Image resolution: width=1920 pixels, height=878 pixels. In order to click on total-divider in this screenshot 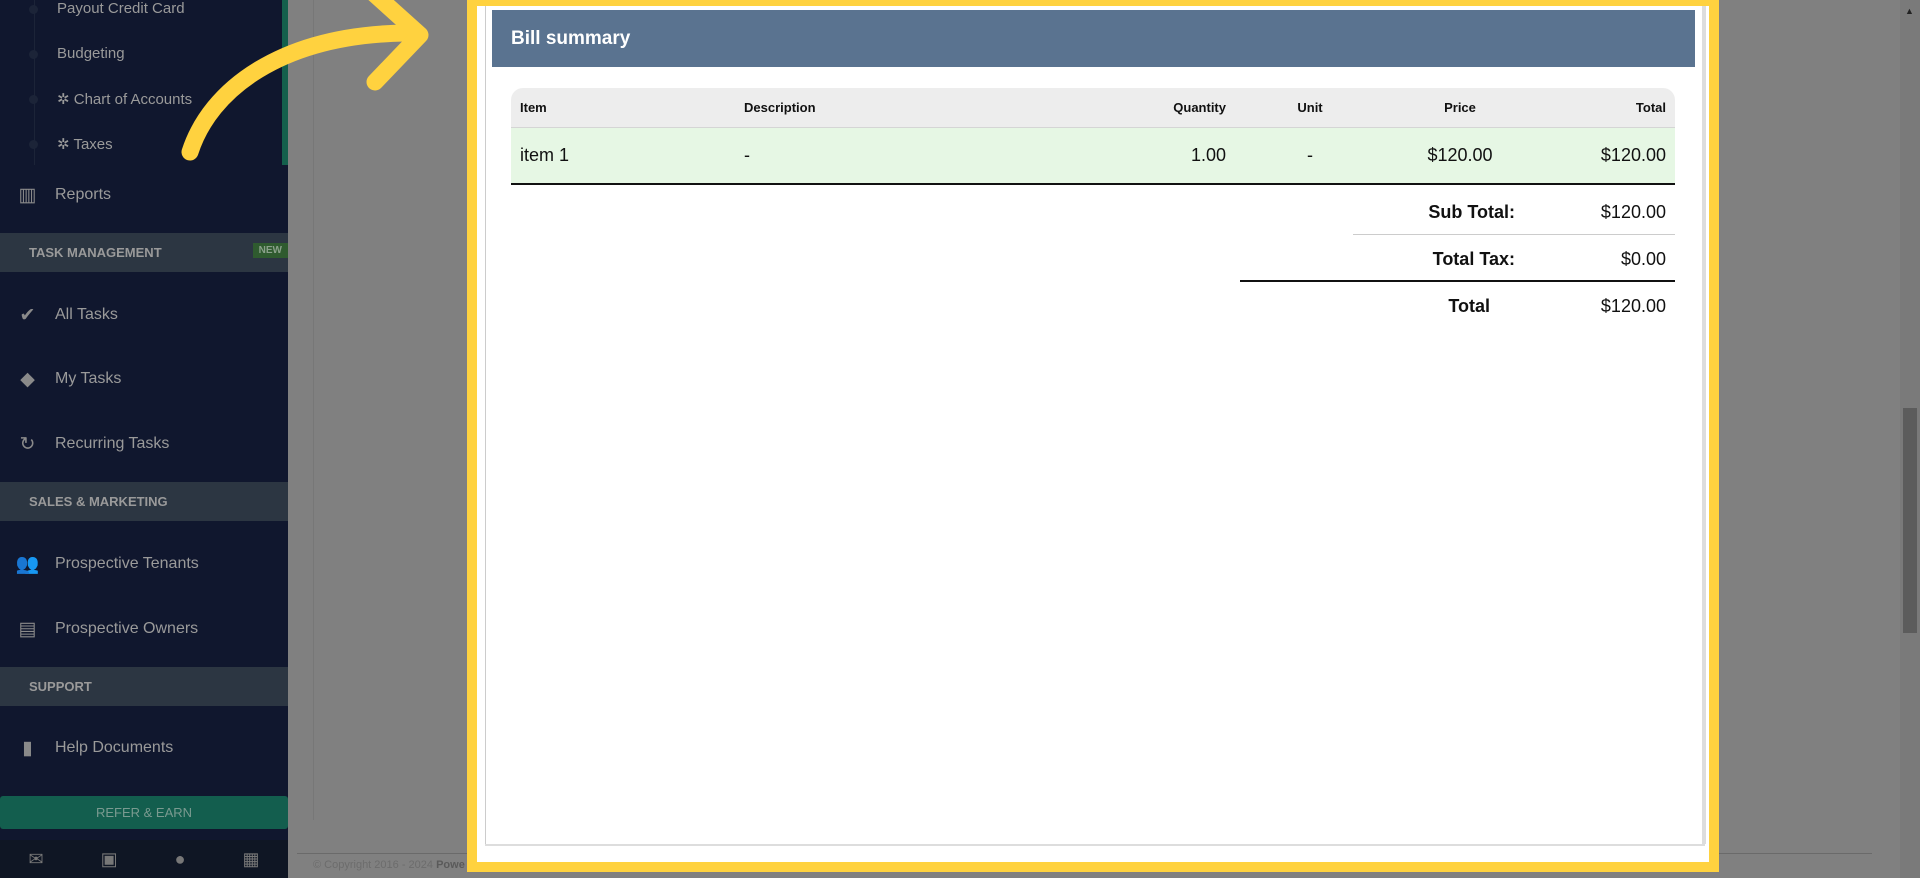, I will do `click(1457, 281)`.